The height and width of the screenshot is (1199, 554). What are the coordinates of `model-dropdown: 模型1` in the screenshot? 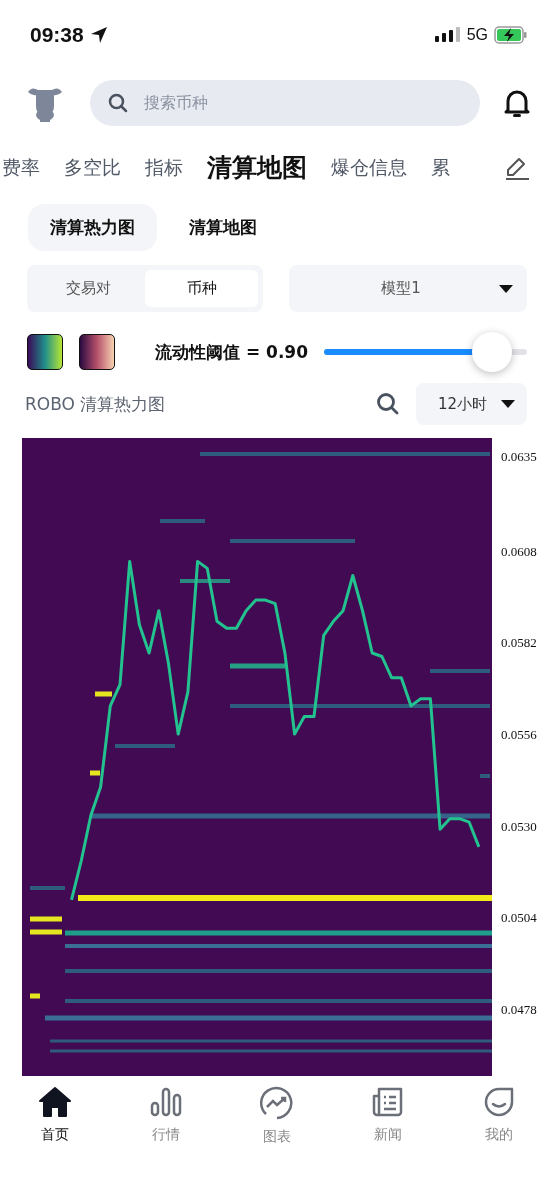 It's located at (408, 288).